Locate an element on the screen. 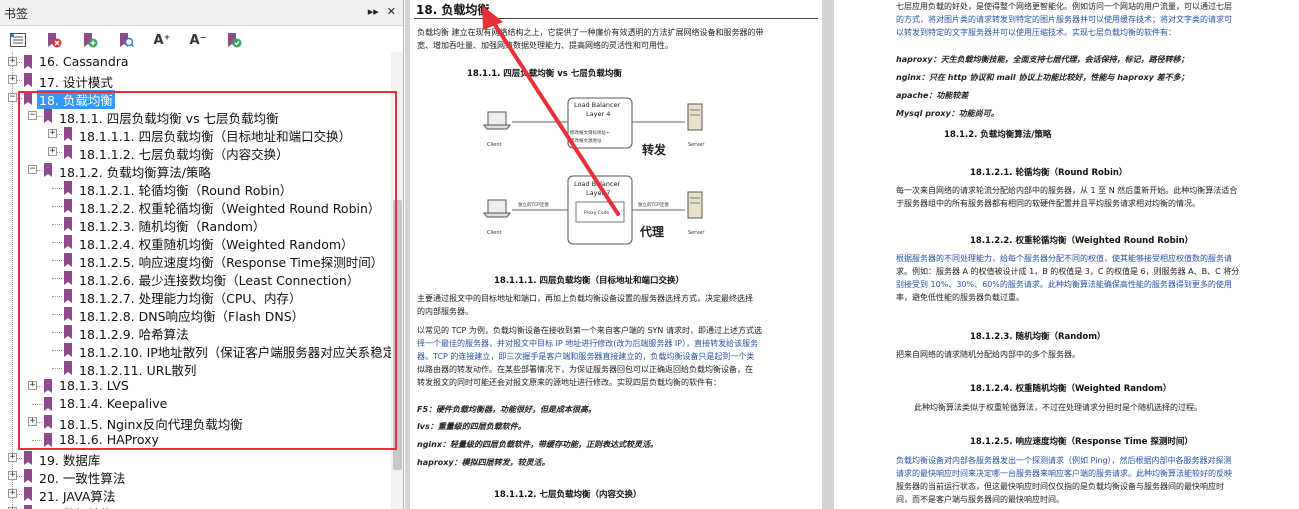 The image size is (1299, 509). bookmark-item: 18.1.2.1. 轮循均衡（Round Robin） is located at coordinates (196, 188).